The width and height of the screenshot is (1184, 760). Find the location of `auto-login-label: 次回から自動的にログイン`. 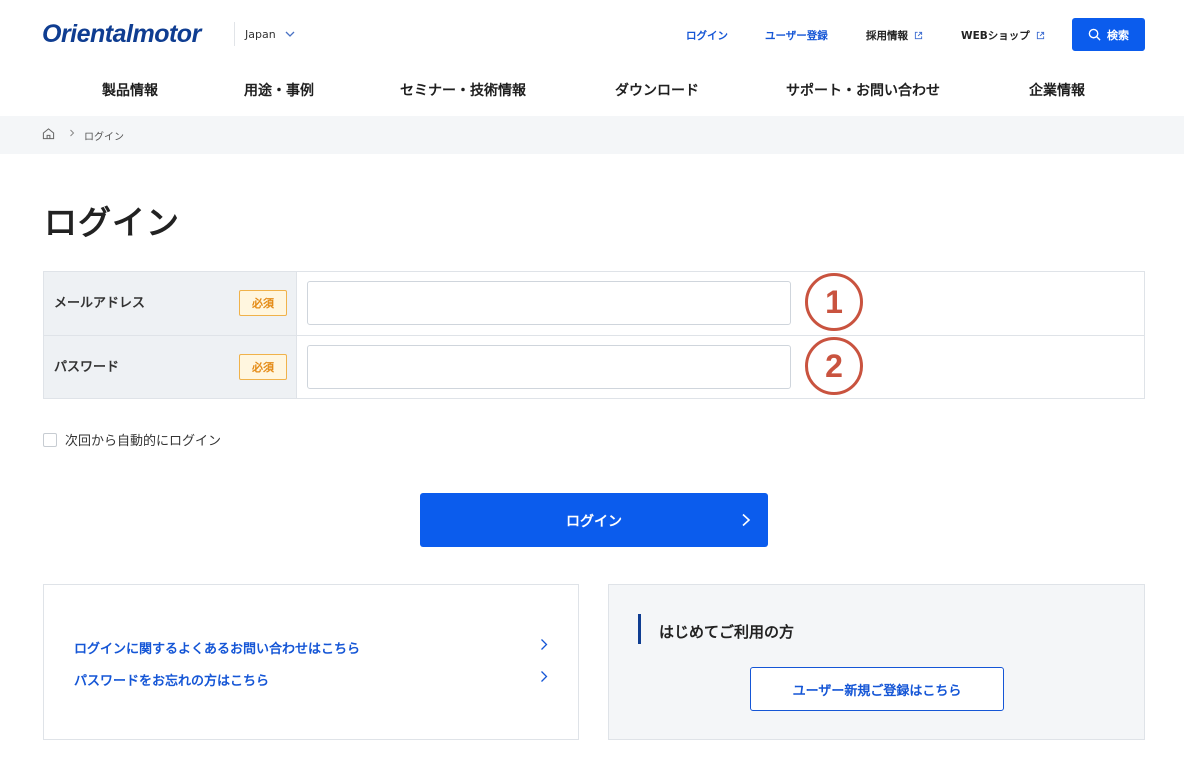

auto-login-label: 次回から自動的にログイン is located at coordinates (143, 441).